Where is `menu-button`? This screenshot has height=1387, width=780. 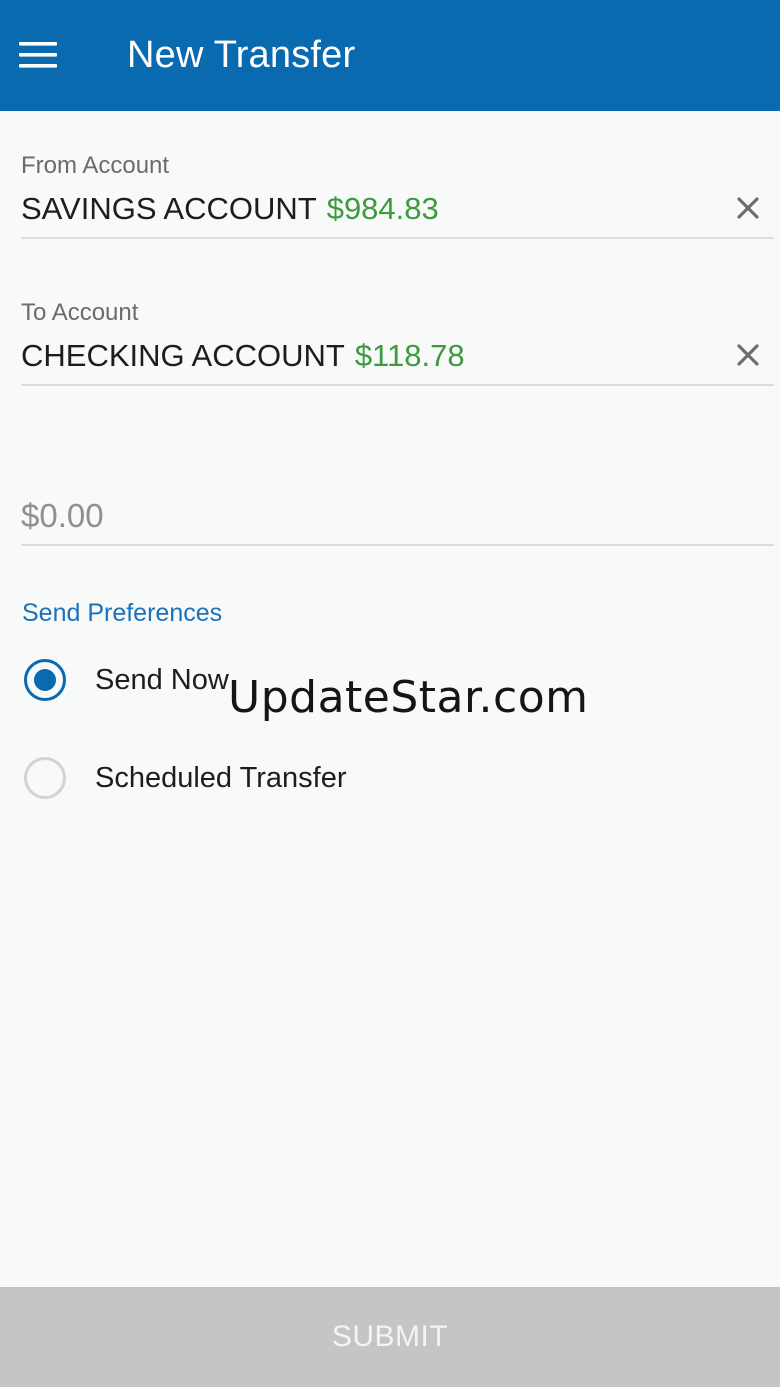
menu-button is located at coordinates (38, 55).